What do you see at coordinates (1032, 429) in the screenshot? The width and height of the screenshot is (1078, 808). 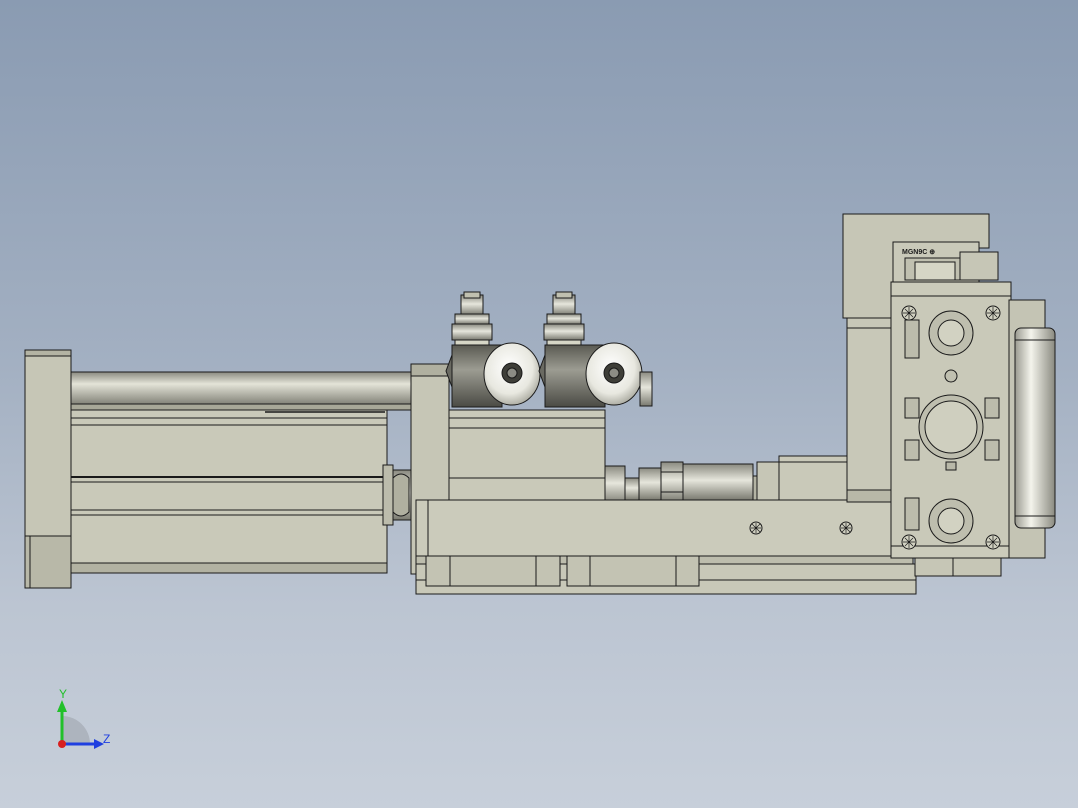 I see `right-roller-cylinder` at bounding box center [1032, 429].